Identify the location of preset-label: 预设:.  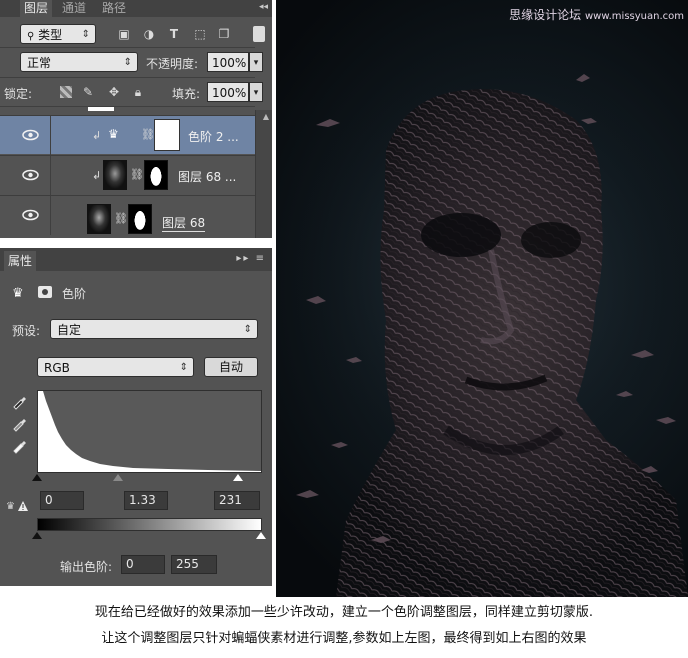
(26, 331).